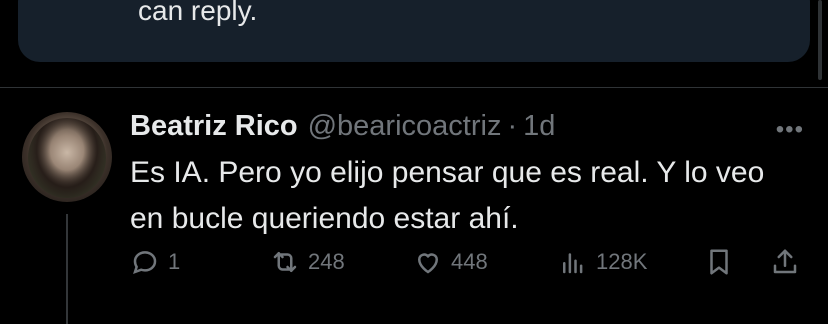 This screenshot has height=324, width=828. What do you see at coordinates (67, 269) in the screenshot?
I see `thread-line` at bounding box center [67, 269].